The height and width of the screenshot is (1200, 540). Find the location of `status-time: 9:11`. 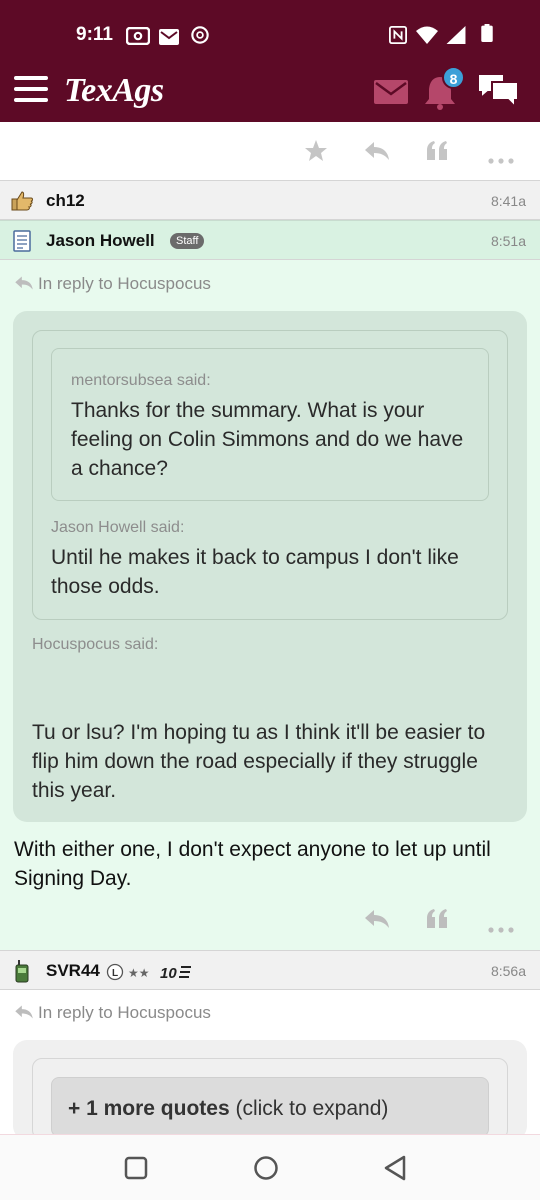

status-time: 9:11 is located at coordinates (94, 34).